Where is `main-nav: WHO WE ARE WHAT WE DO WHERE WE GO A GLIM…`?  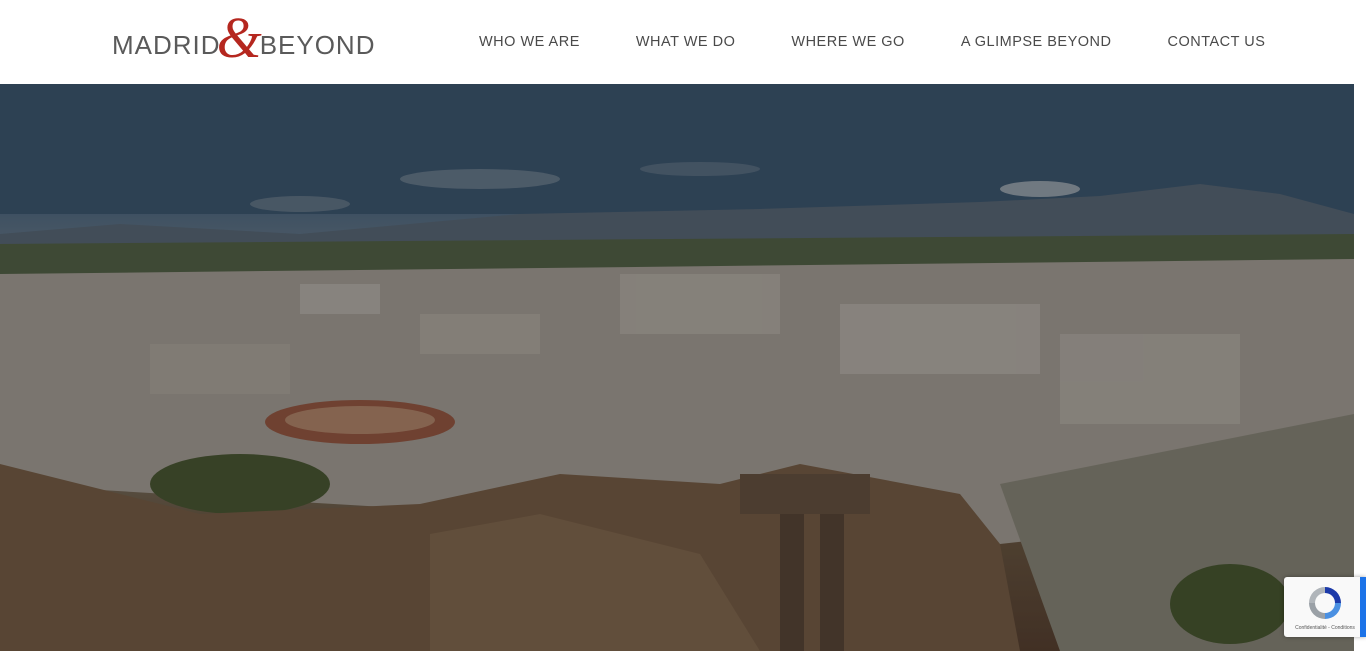
main-nav: WHO WE ARE WHAT WE DO WHERE WE GO A GLIM… is located at coordinates (872, 42).